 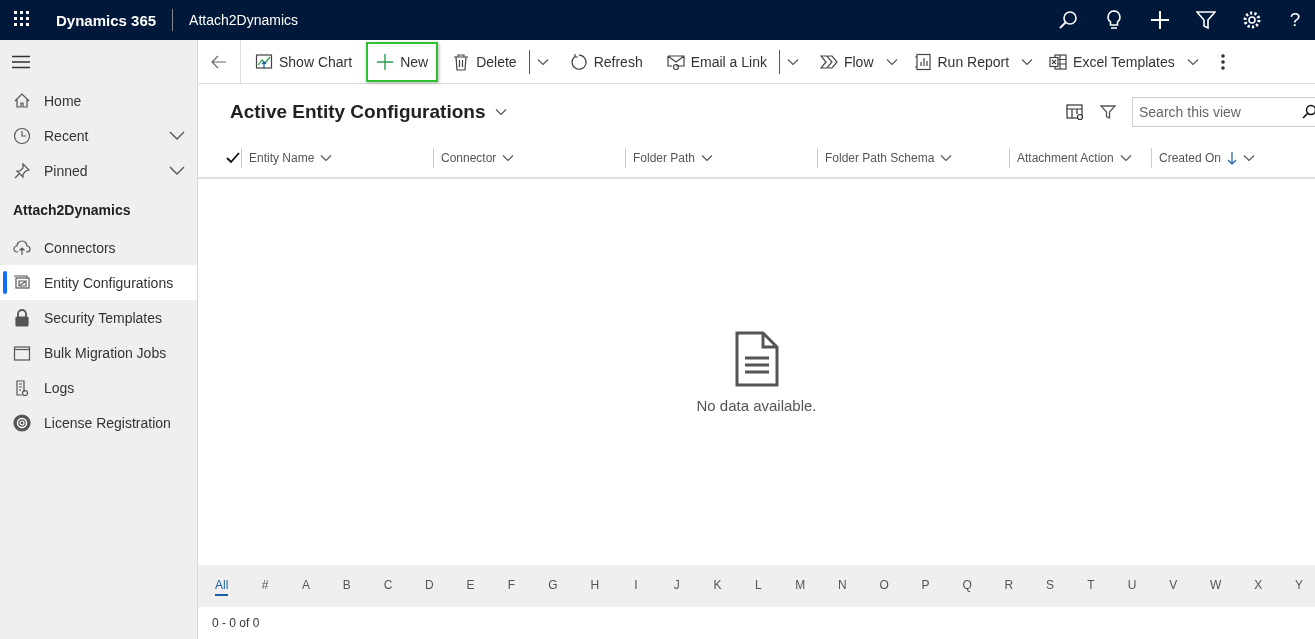 What do you see at coordinates (388, 586) in the screenshot?
I see `alphabet-filter: C` at bounding box center [388, 586].